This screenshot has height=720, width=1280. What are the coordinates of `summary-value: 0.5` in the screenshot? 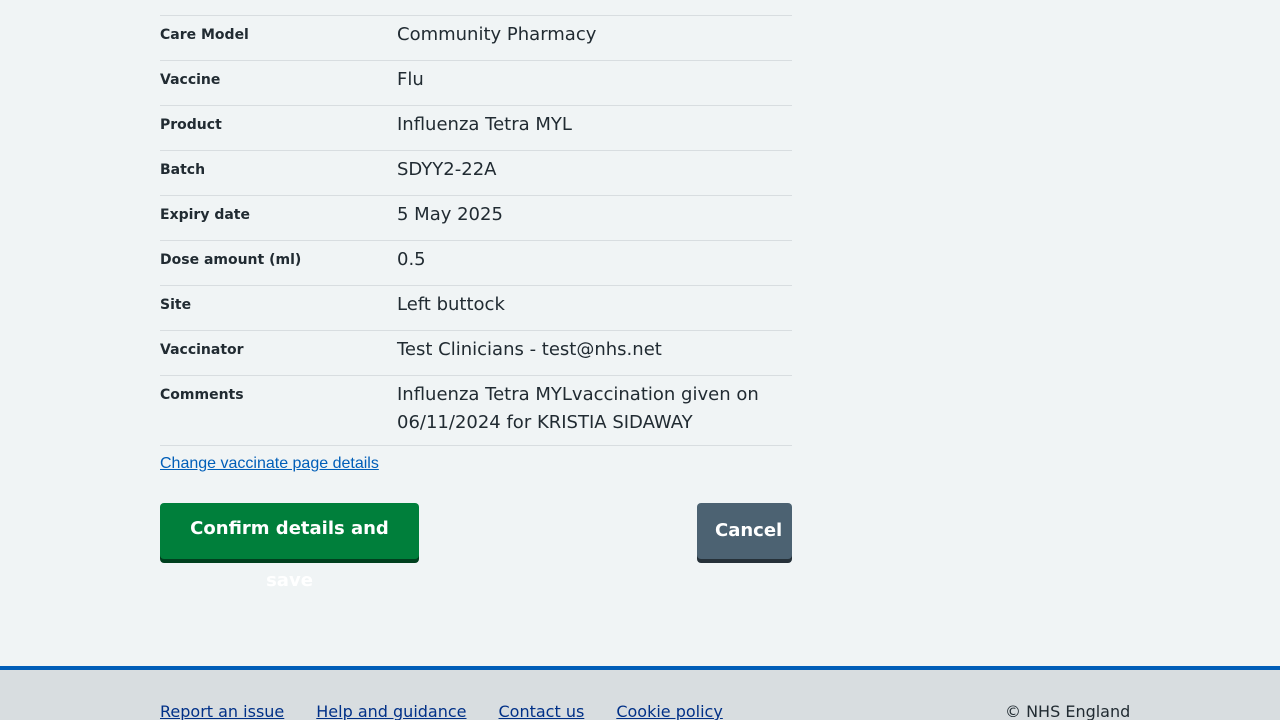 It's located at (411, 259).